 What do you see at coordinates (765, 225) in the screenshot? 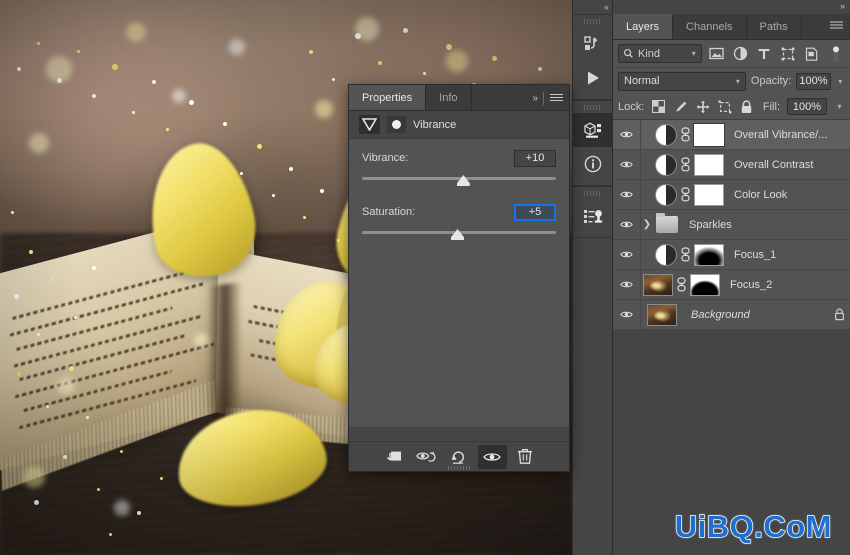
I see `layer-name: Sparkles` at bounding box center [765, 225].